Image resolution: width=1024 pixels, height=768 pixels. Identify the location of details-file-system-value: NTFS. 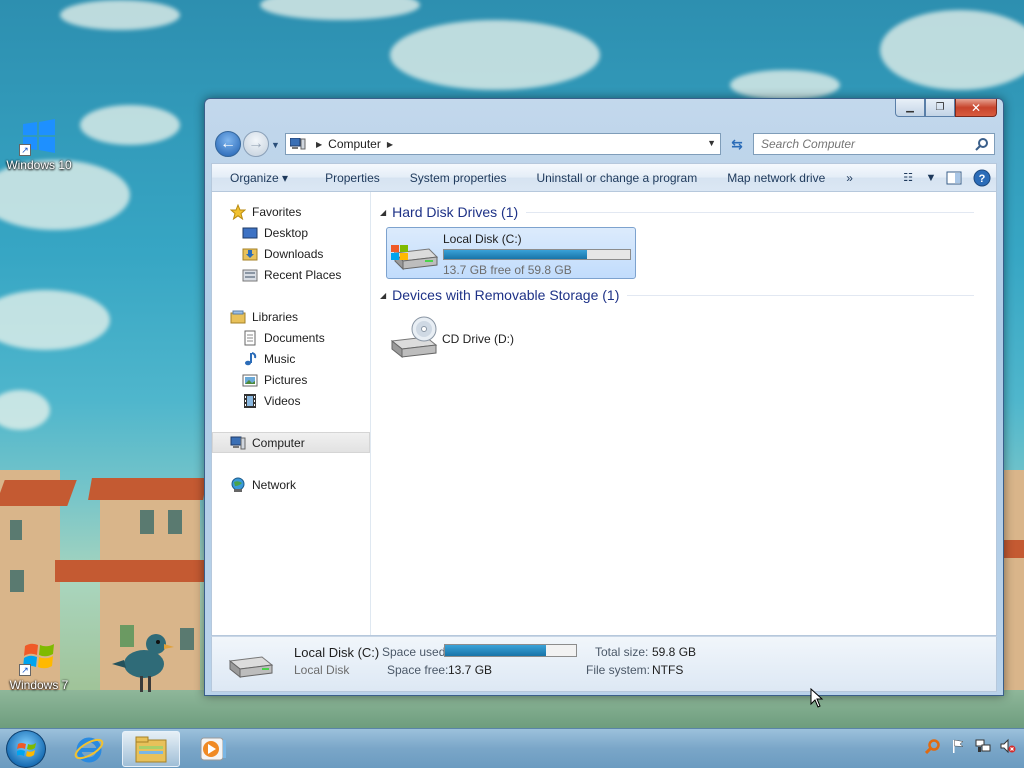
(668, 670).